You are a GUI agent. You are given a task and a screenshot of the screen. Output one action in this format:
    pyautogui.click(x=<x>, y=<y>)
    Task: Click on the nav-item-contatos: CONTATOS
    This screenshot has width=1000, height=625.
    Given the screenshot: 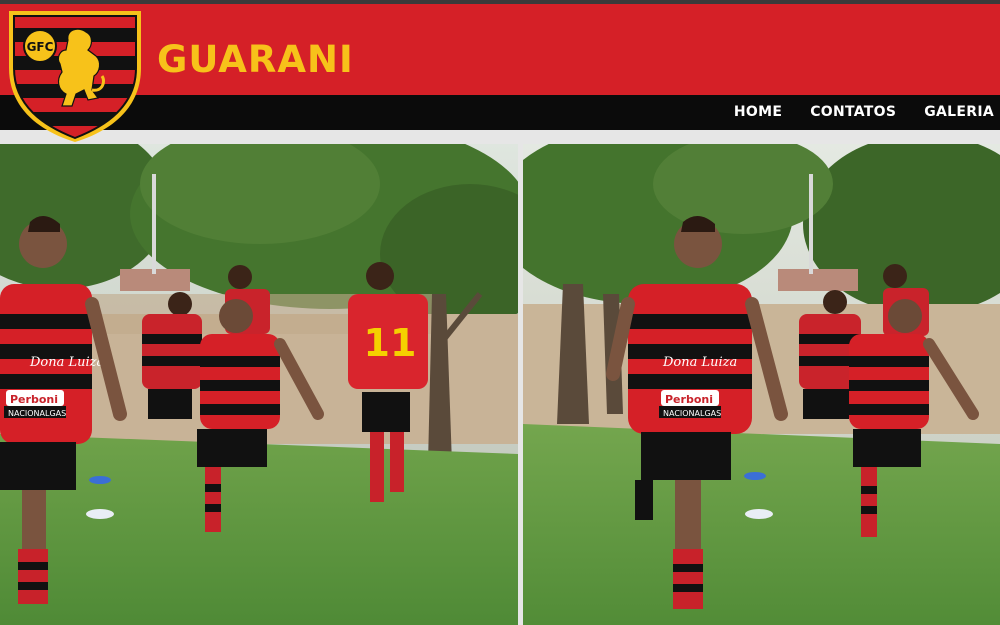 What is the action you would take?
    pyautogui.click(x=853, y=112)
    